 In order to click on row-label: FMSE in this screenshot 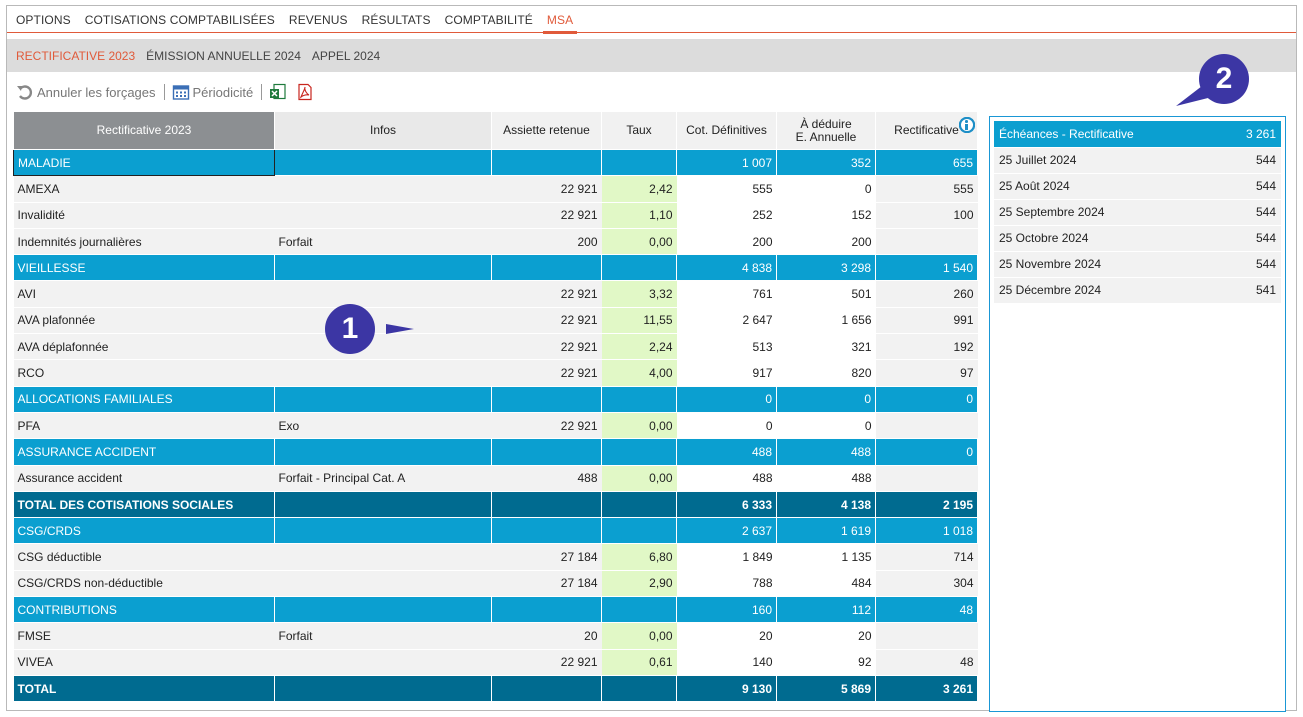, I will do `click(34, 635)`.